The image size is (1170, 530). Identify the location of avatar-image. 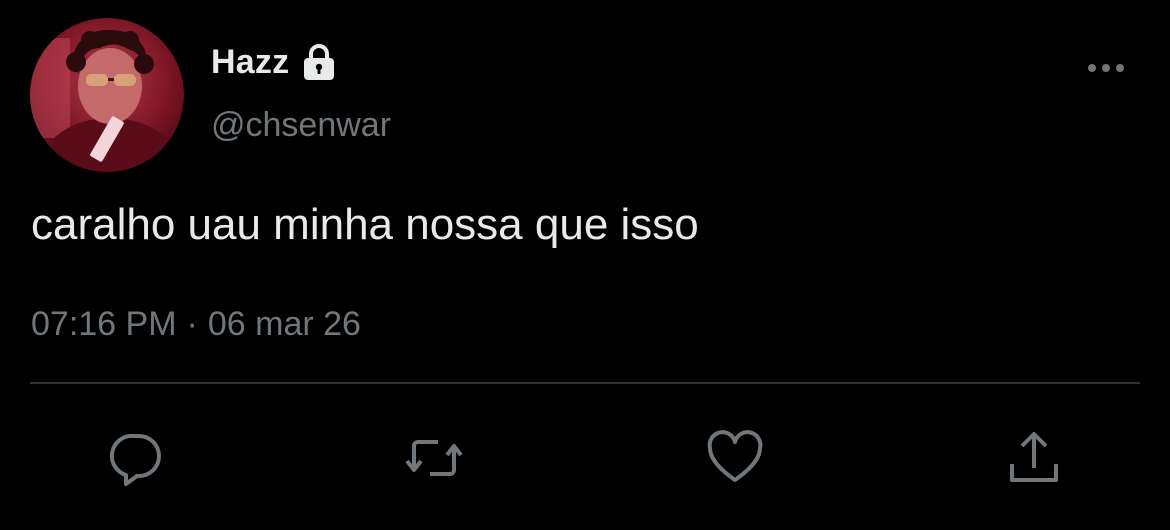
(107, 95).